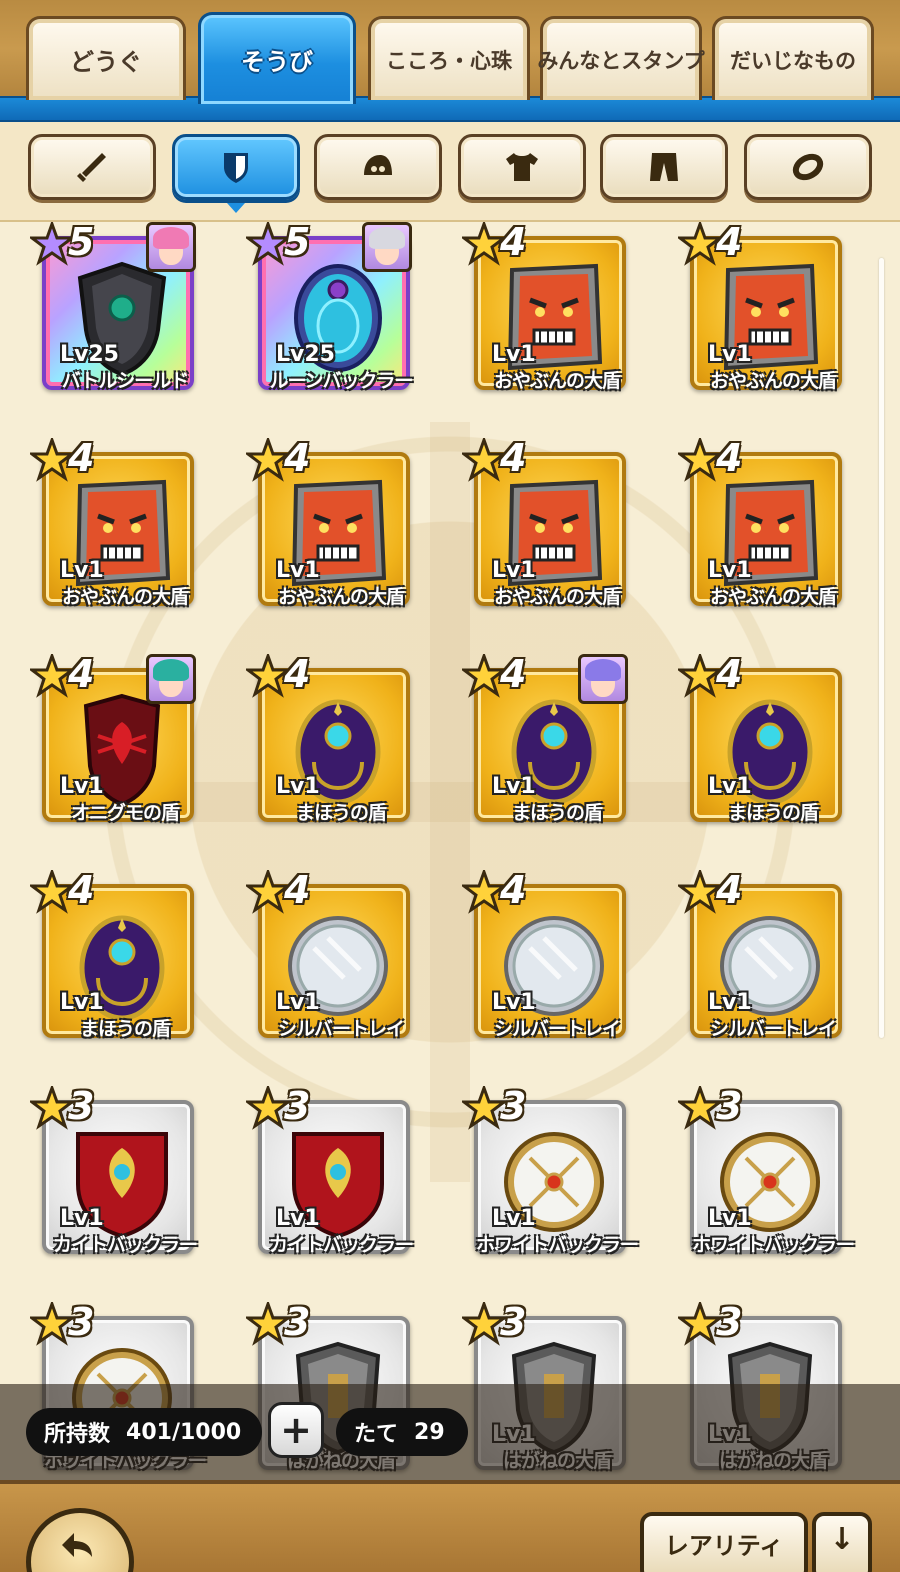 This screenshot has height=1572, width=900. I want to click on back-arrow-icon, so click(77, 1545).